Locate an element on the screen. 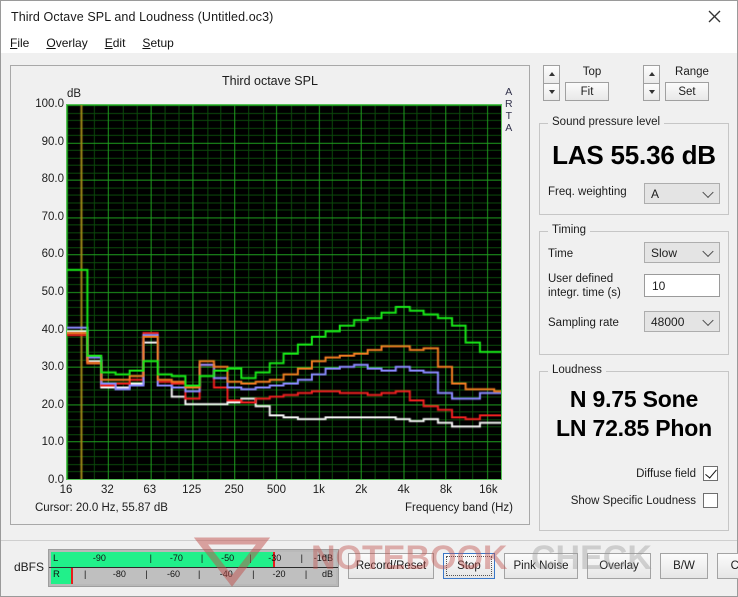 The height and width of the screenshot is (597, 738). sampling-rate-label: Sampling rate is located at coordinates (583, 323).